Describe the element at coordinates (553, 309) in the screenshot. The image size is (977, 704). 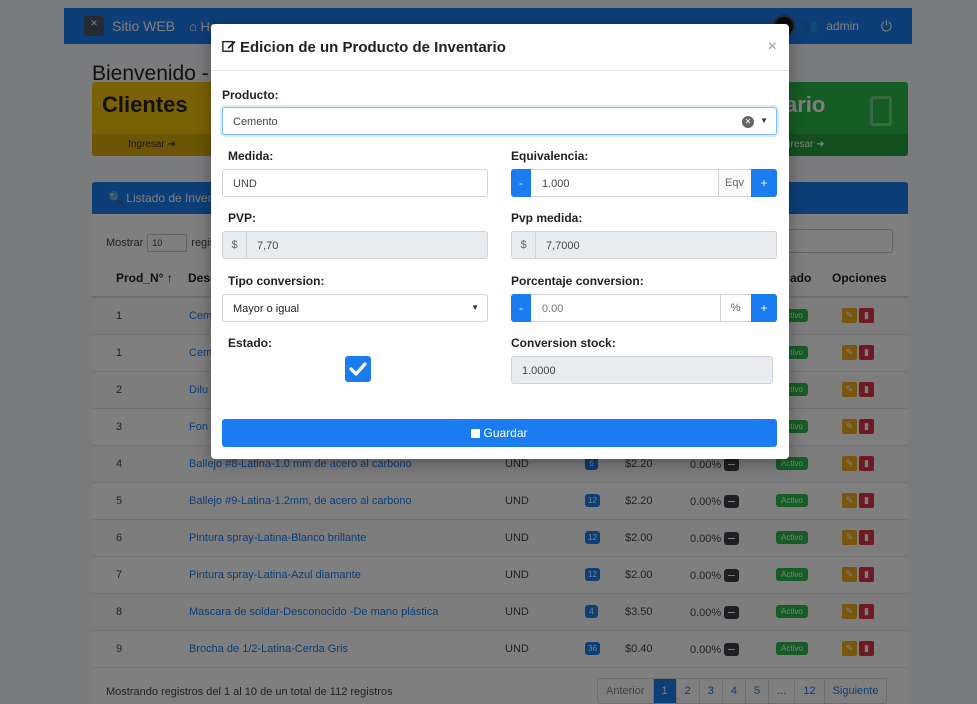
I see `porcentaje-value: 0.00` at that location.